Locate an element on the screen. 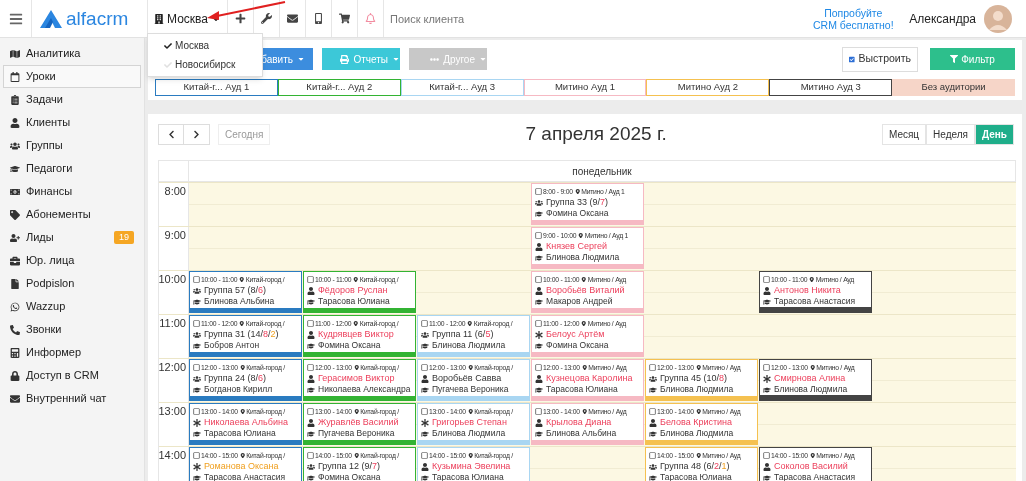 This screenshot has height=481, width=1026. sidebar-item: Юр. лица is located at coordinates (72, 260).